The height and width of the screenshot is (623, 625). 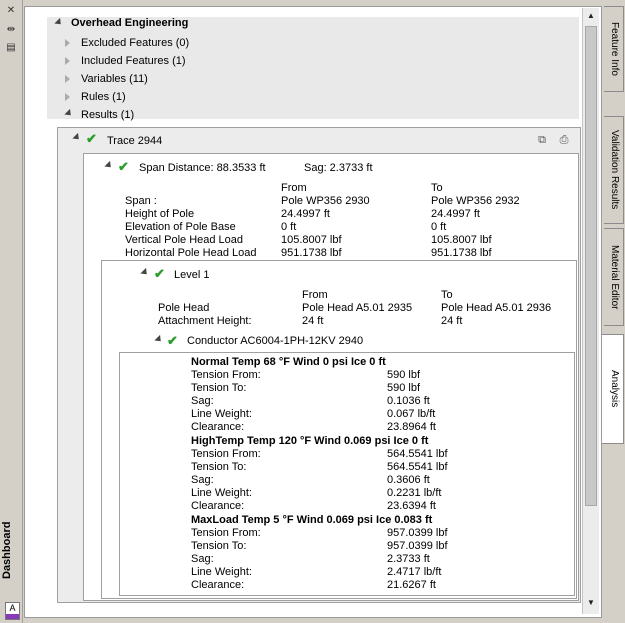 I want to click on span-distance-label: Span Distance: 88.3533 ft, so click(x=202, y=168).